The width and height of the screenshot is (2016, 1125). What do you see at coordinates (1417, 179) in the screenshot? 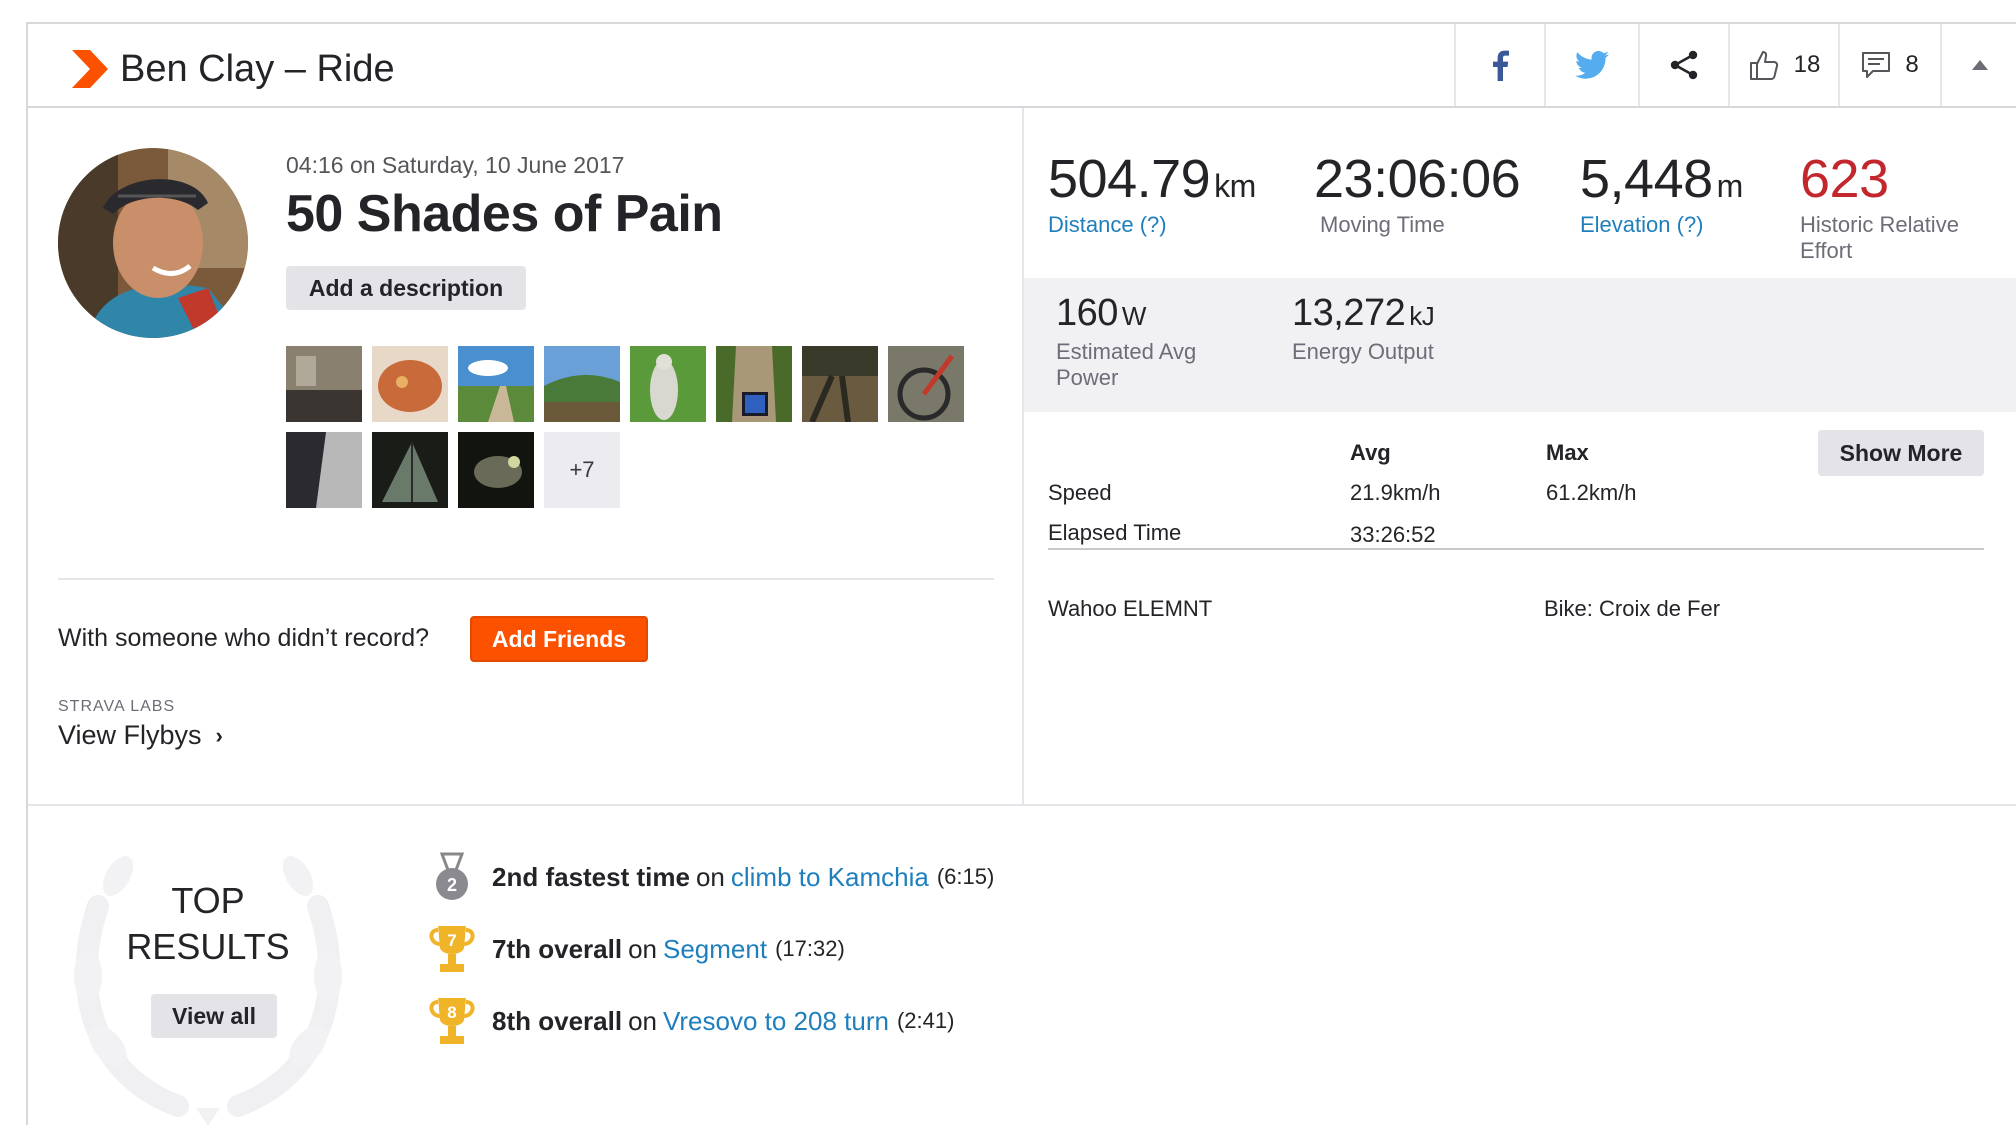
I see `moving-time-value: 23:06:06` at bounding box center [1417, 179].